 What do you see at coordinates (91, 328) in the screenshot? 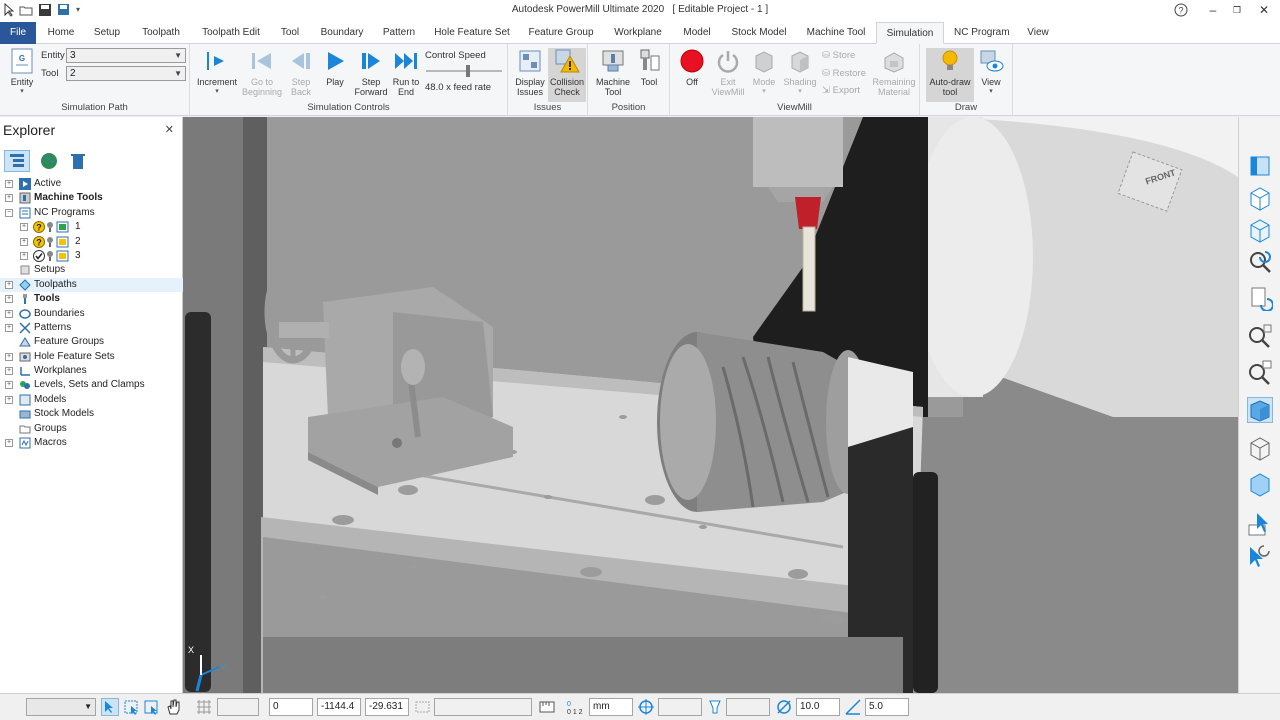
I see `tree-item-patterns: + Patterns` at bounding box center [91, 328].